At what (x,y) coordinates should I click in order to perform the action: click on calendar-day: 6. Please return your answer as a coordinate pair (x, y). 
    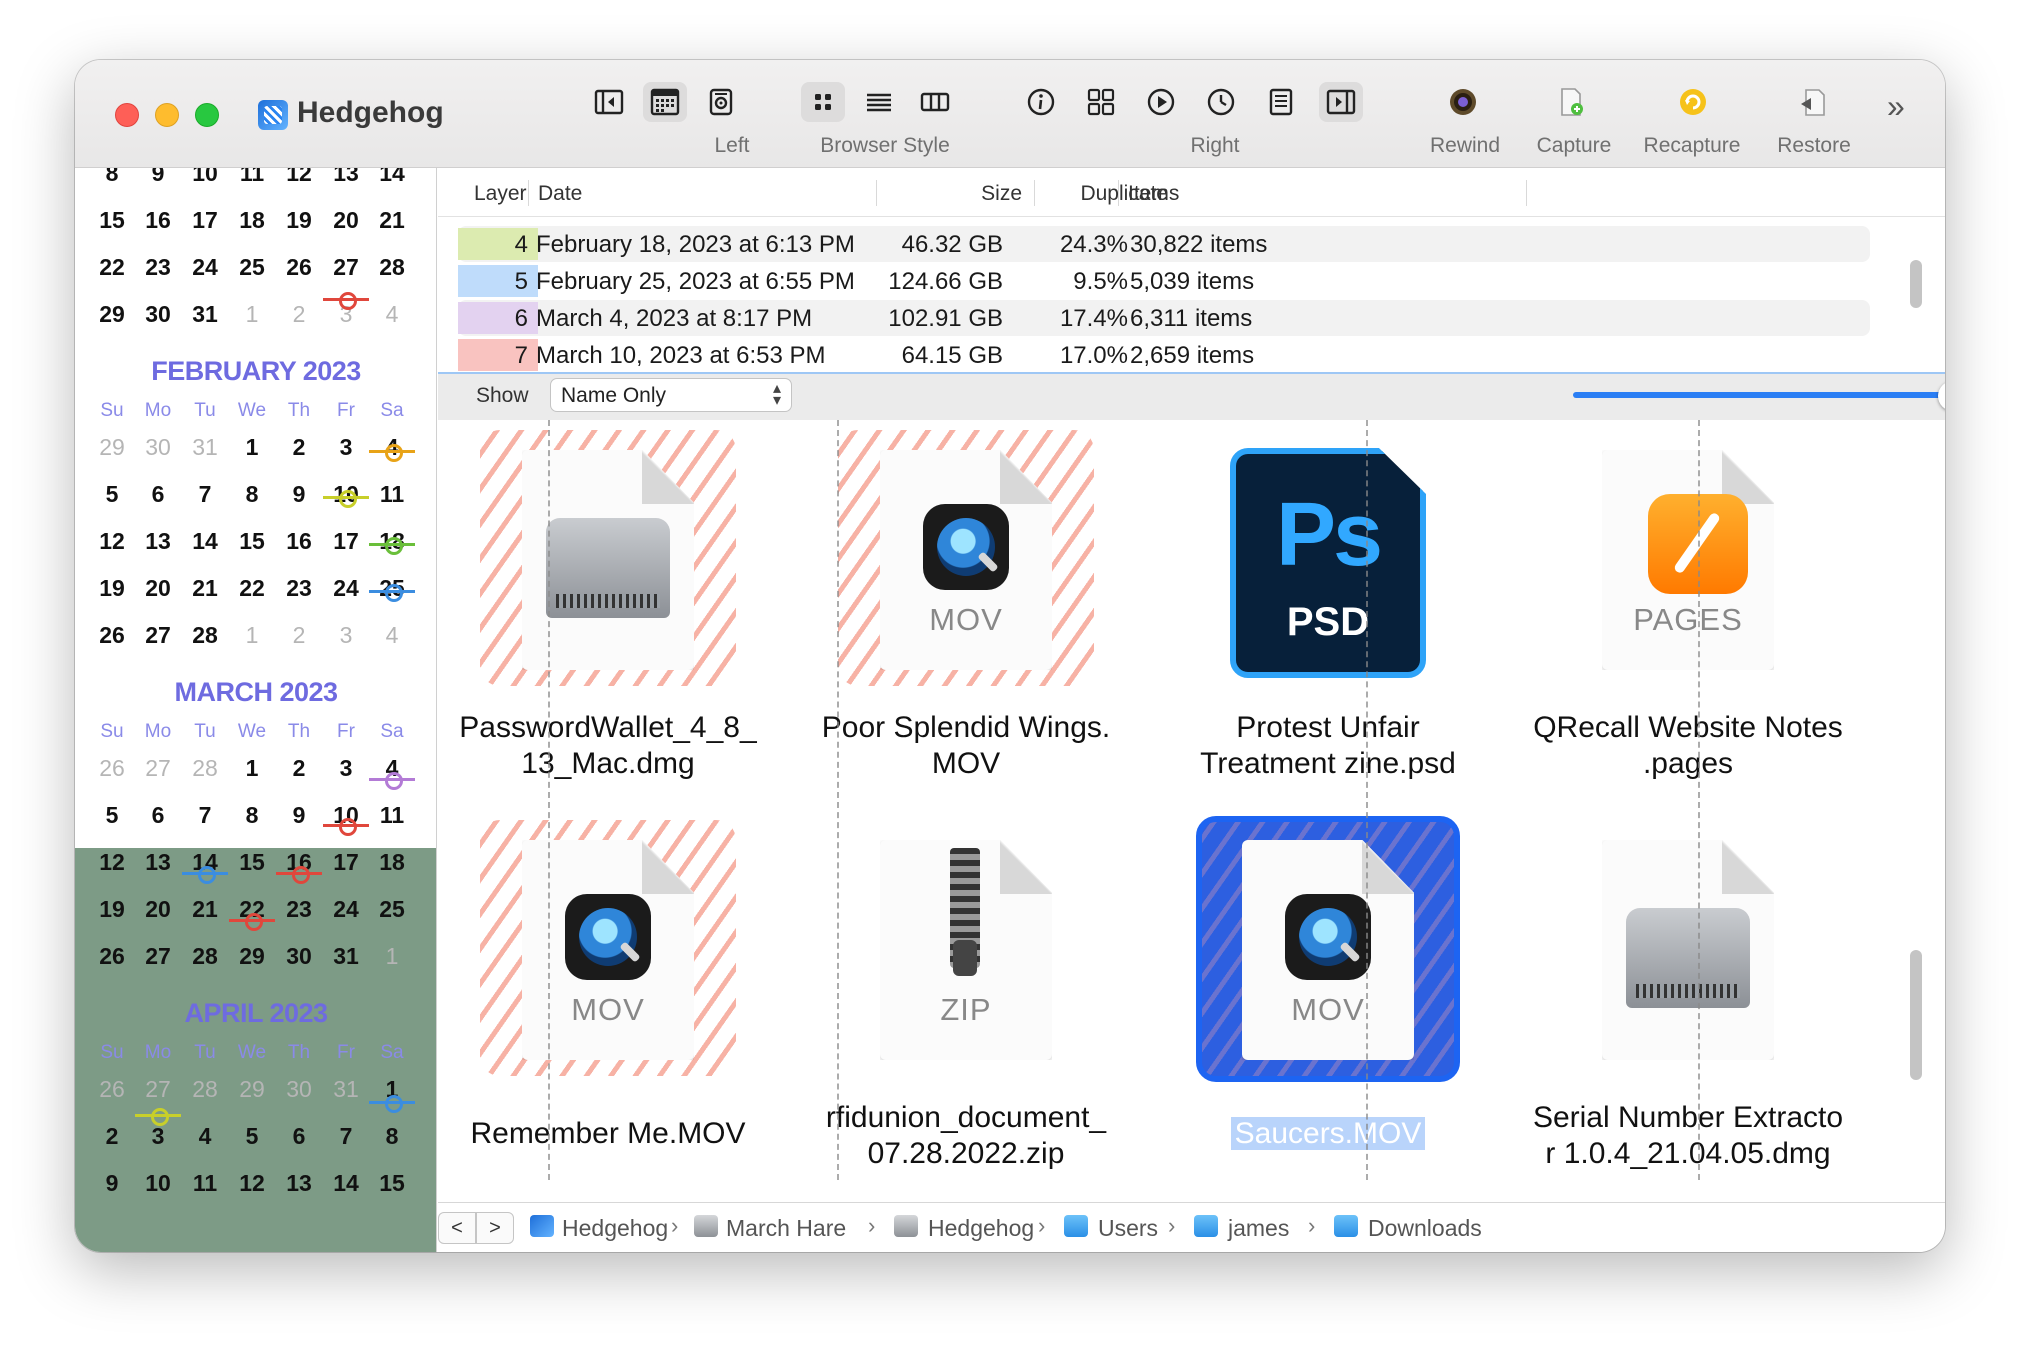
    Looking at the image, I should click on (158, 494).